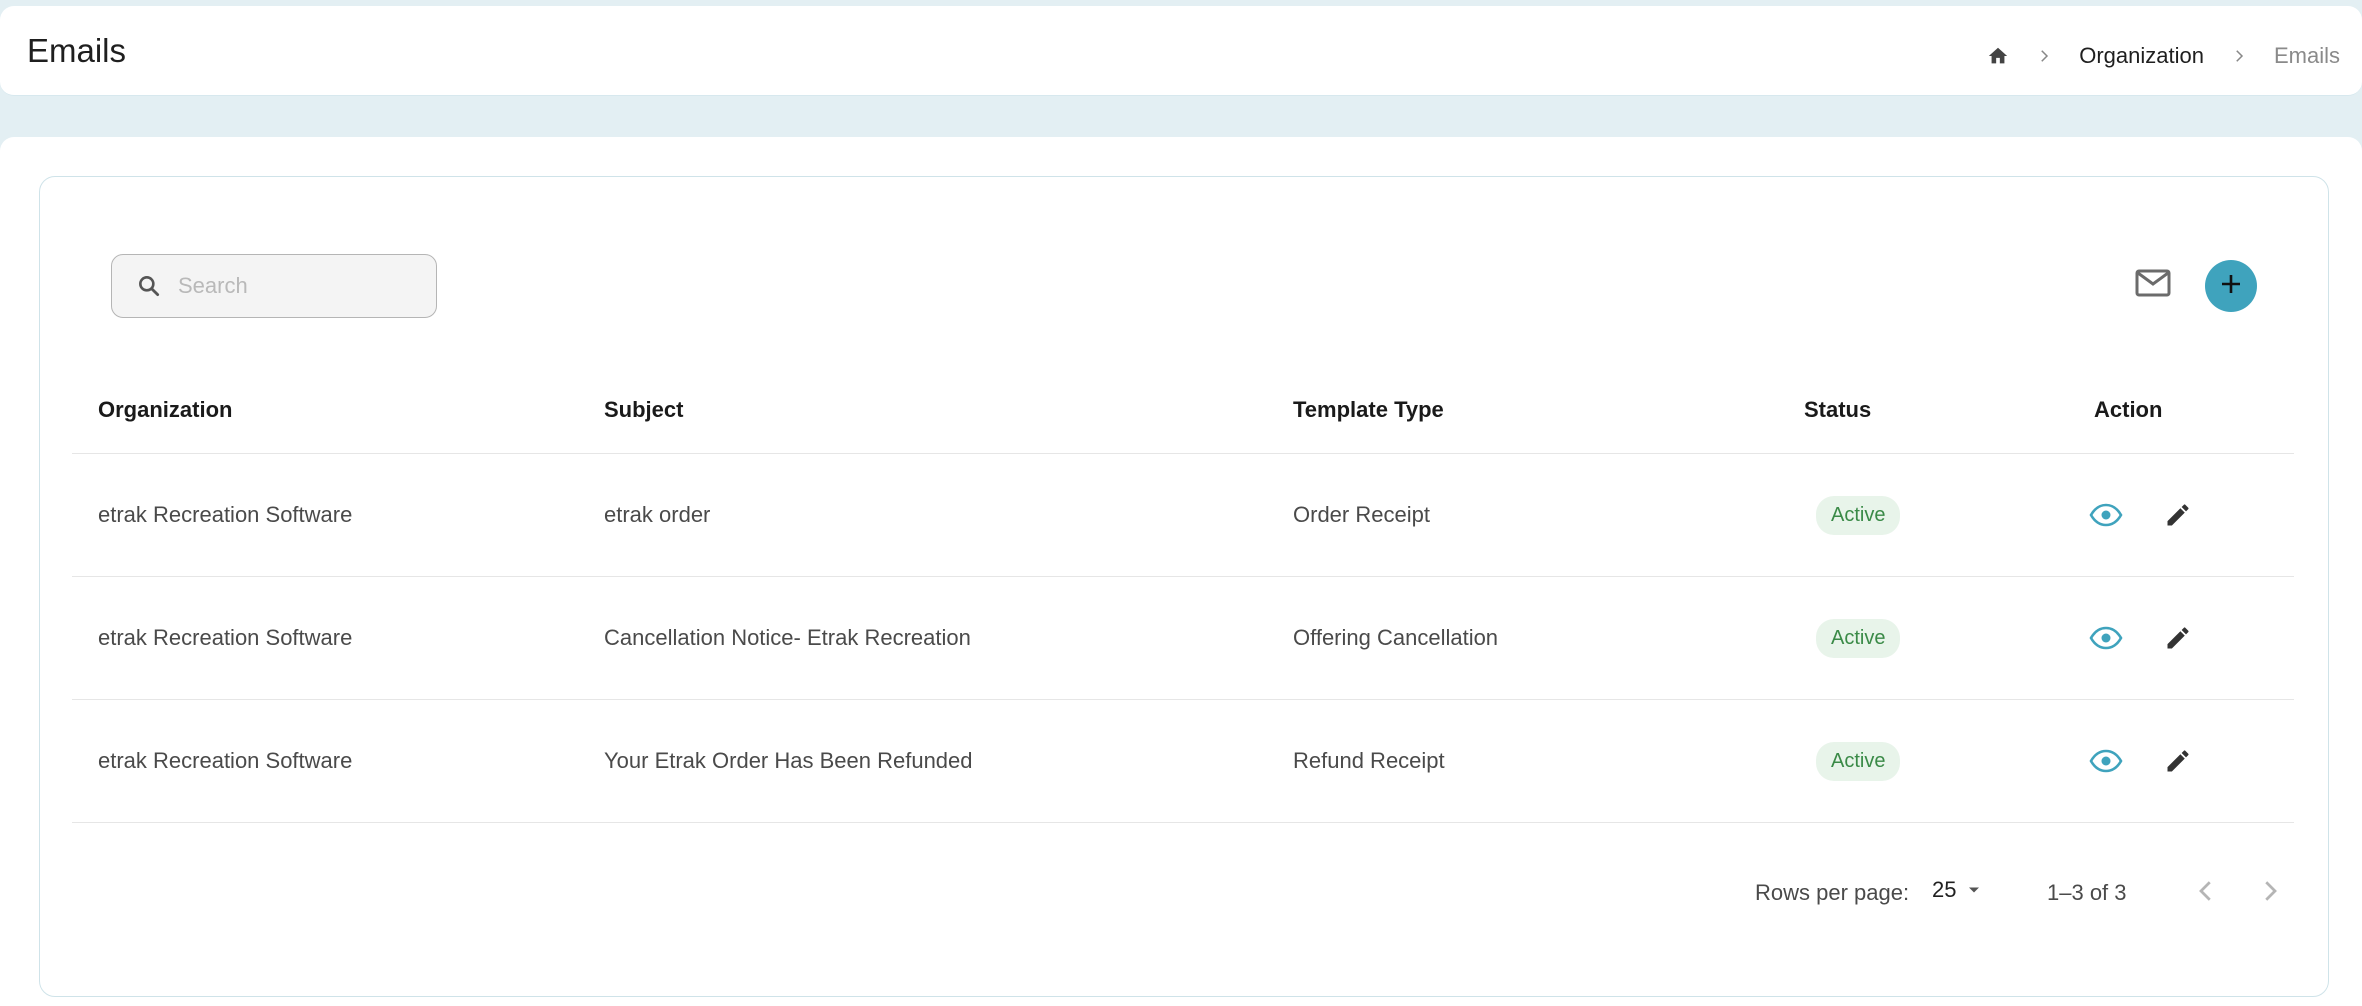 This screenshot has width=2362, height=1006. Describe the element at coordinates (1368, 409) in the screenshot. I see `column-header-template-type: Template Type` at that location.